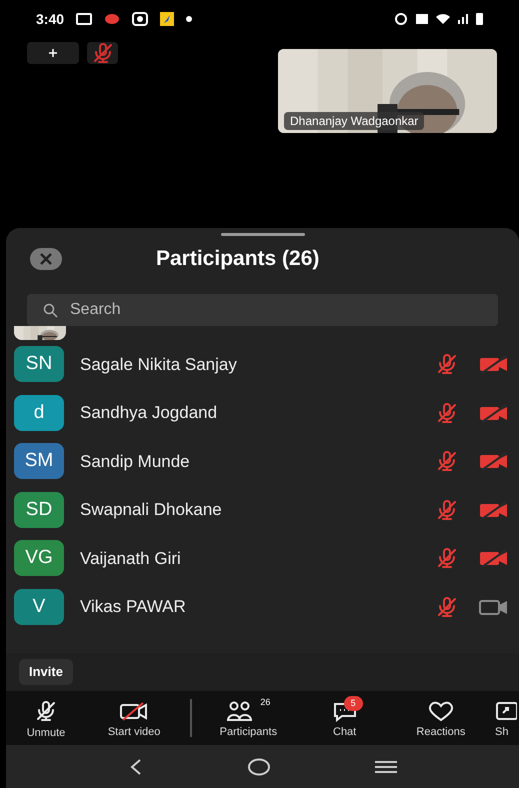 The height and width of the screenshot is (788, 519). Describe the element at coordinates (440, 718) in the screenshot. I see `toolbar-button: Reactions` at that location.